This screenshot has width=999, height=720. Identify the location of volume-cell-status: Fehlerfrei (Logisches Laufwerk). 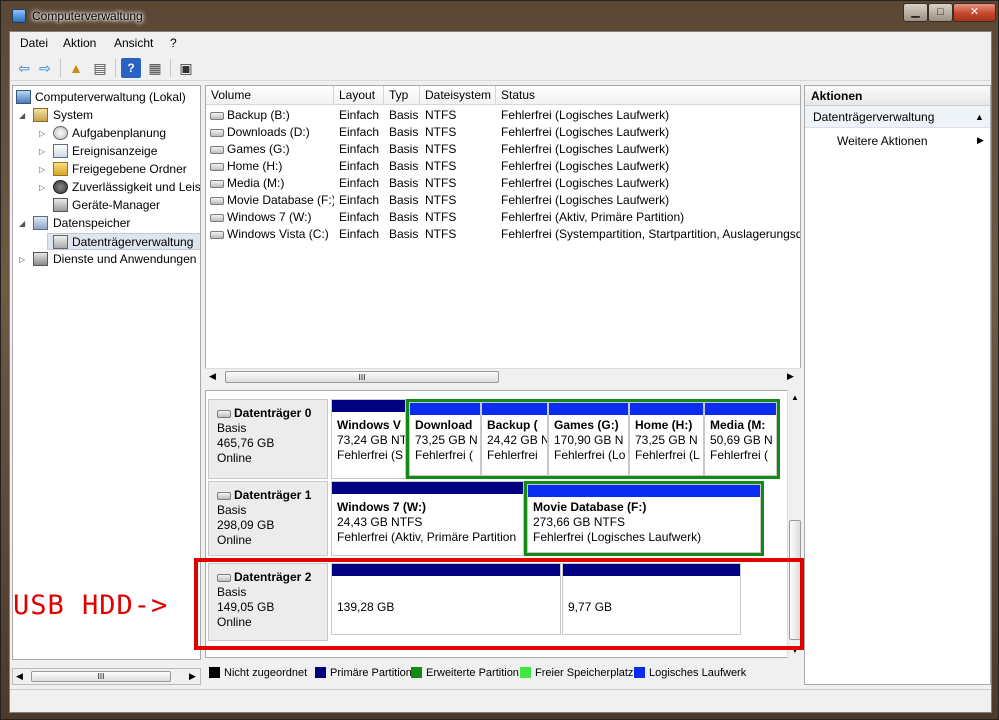
(650, 115).